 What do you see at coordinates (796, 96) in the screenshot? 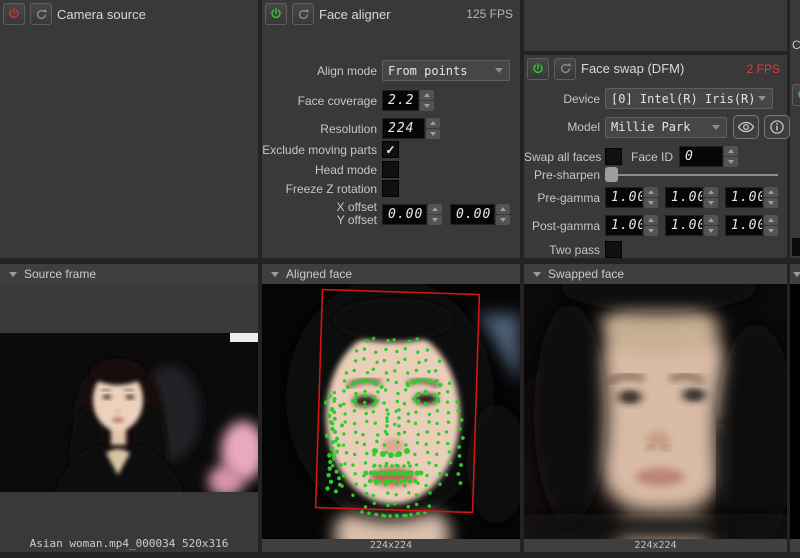
I see `cutoff-power-button` at bounding box center [796, 96].